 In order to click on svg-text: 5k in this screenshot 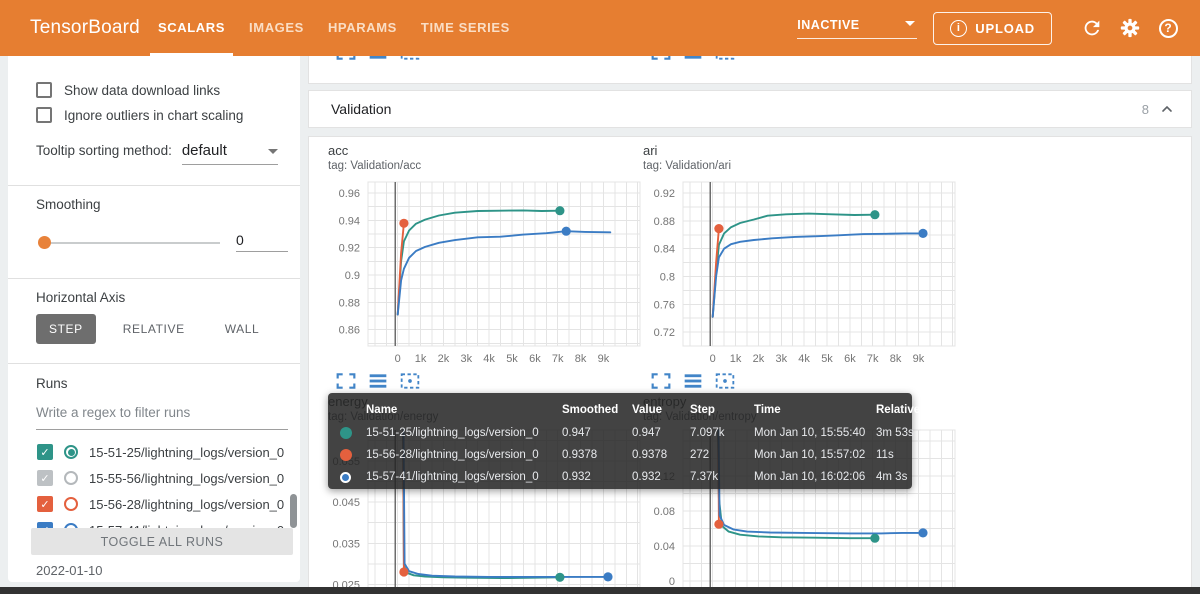, I will do `click(827, 359)`.